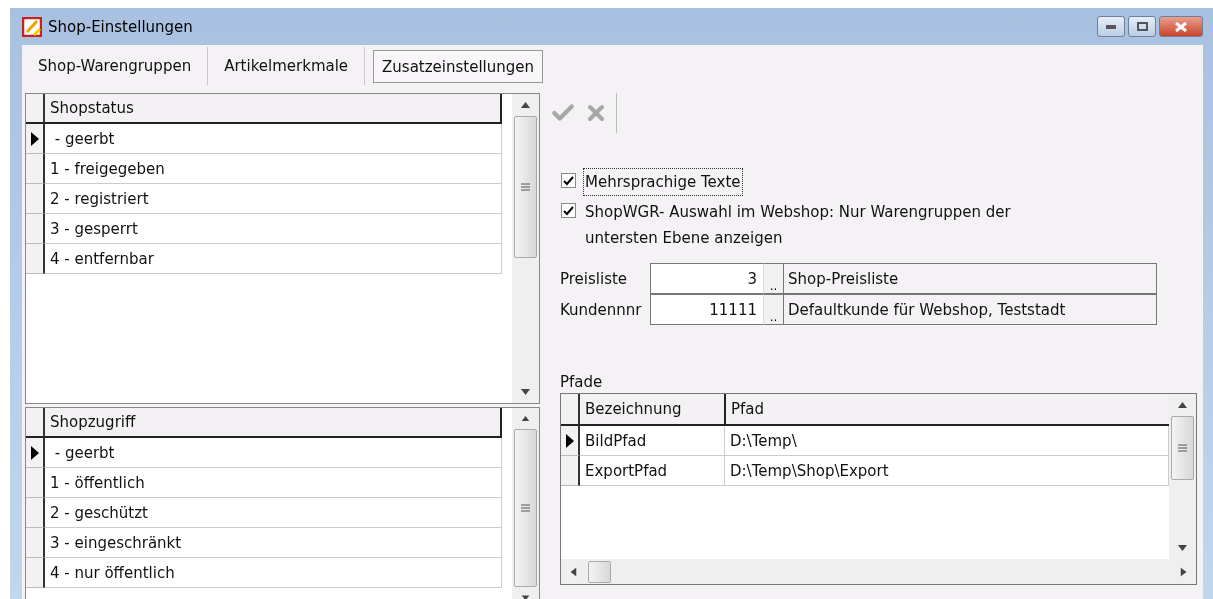 The image size is (1213, 599). What do you see at coordinates (594, 279) in the screenshot?
I see `field-label: Preisliste` at bounding box center [594, 279].